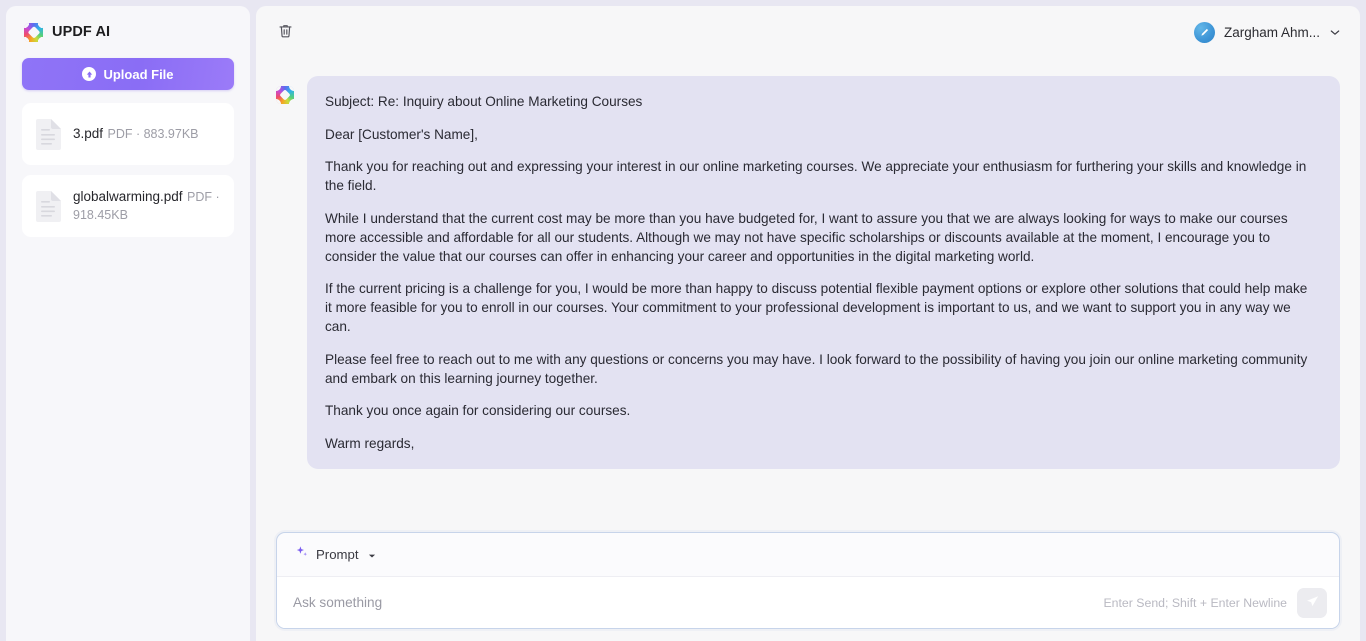 The height and width of the screenshot is (641, 1366). I want to click on sparkle-icon, so click(302, 554).